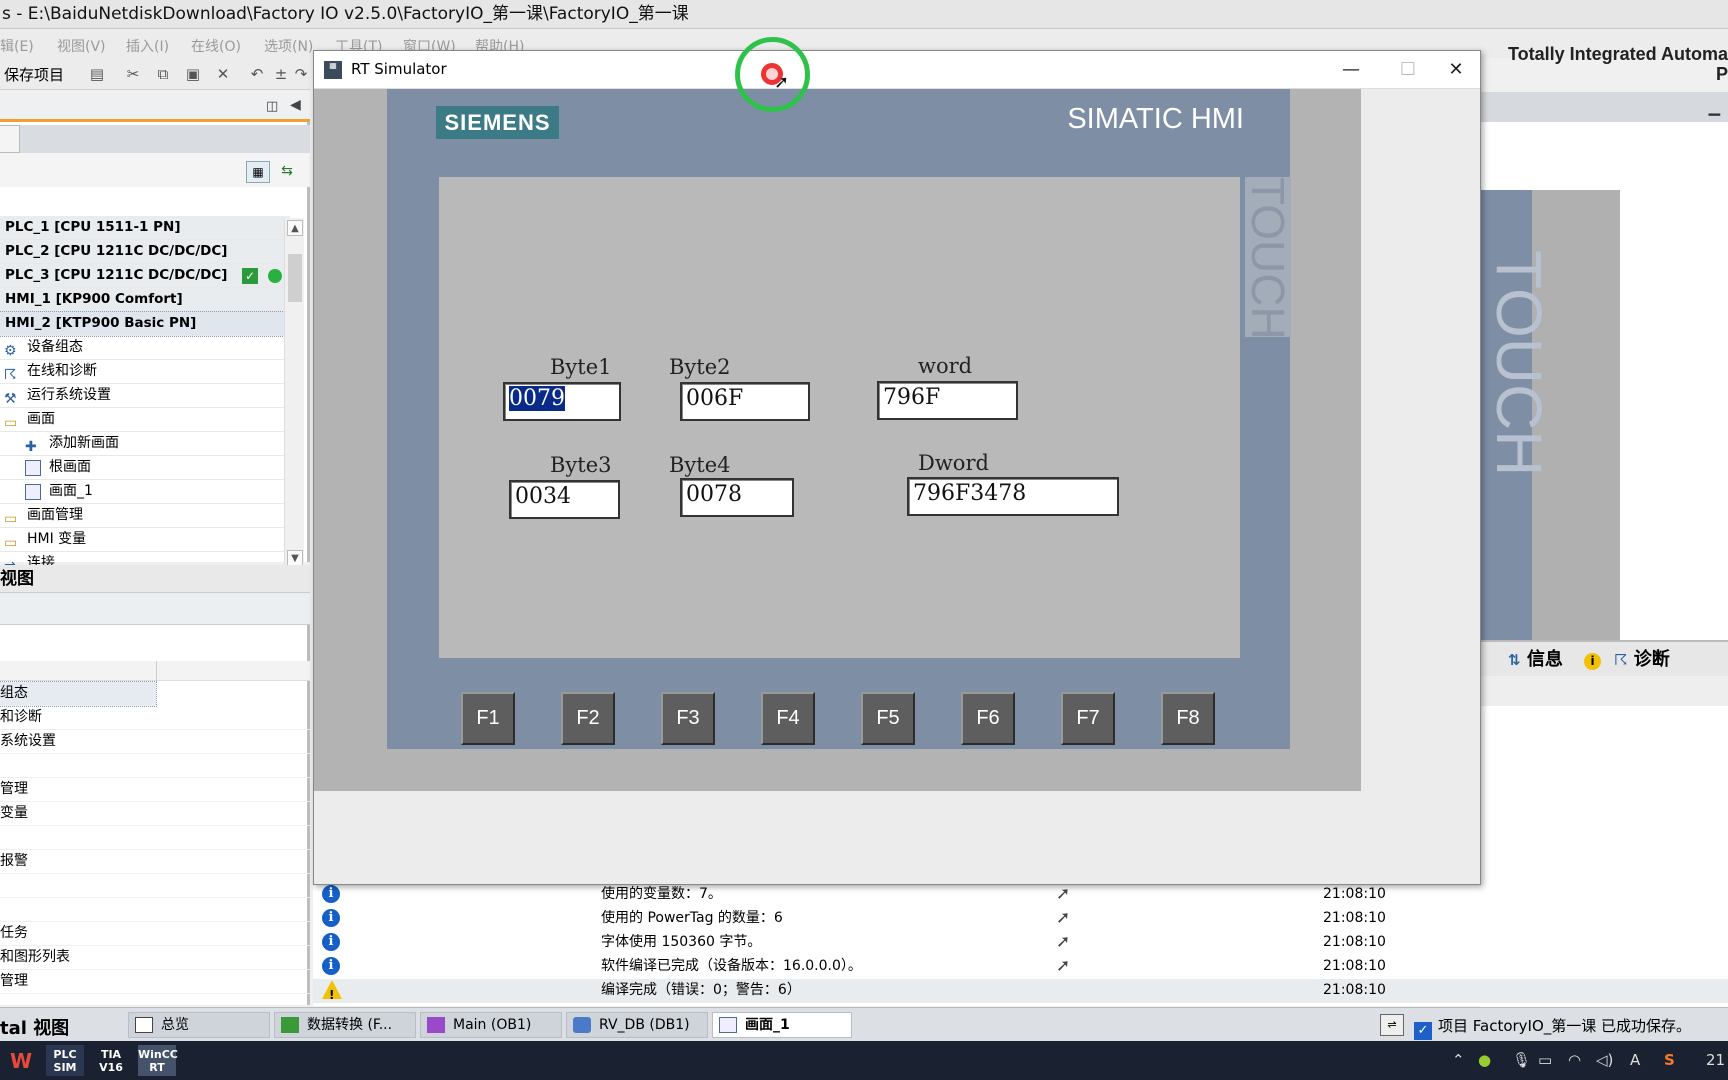  Describe the element at coordinates (288, 46) in the screenshot. I see `menu-options: 选项(N)` at that location.